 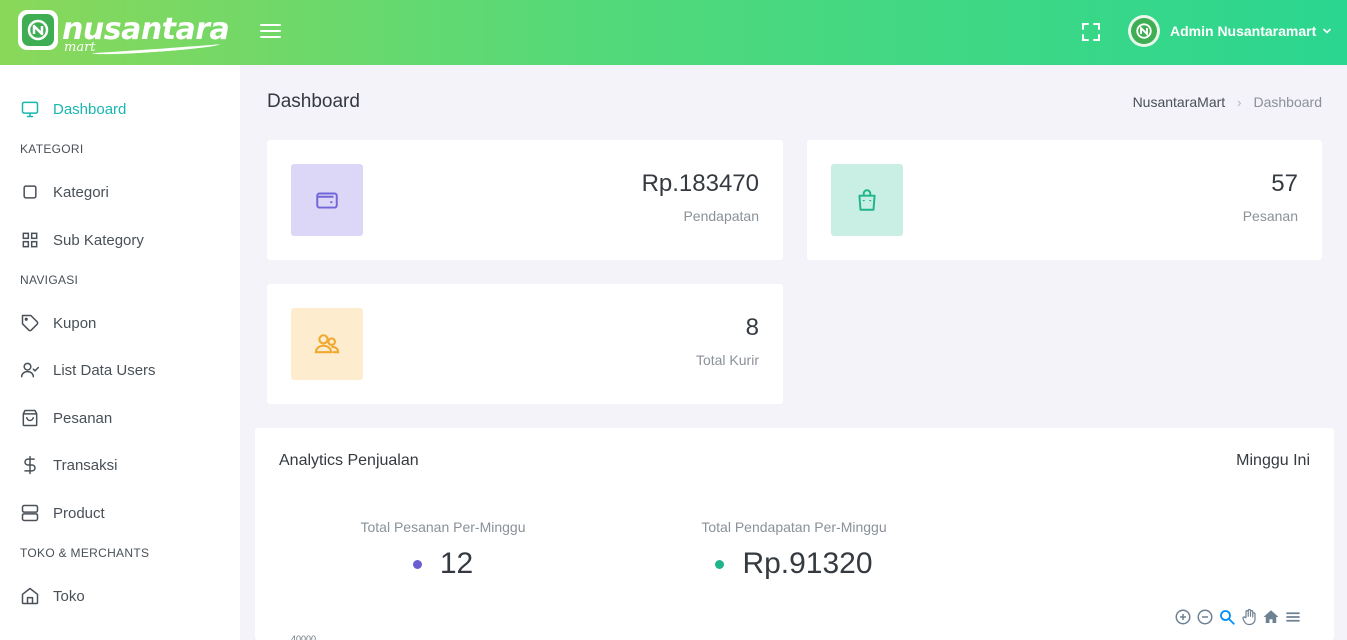 I want to click on reset-home-icon, so click(x=1271, y=617).